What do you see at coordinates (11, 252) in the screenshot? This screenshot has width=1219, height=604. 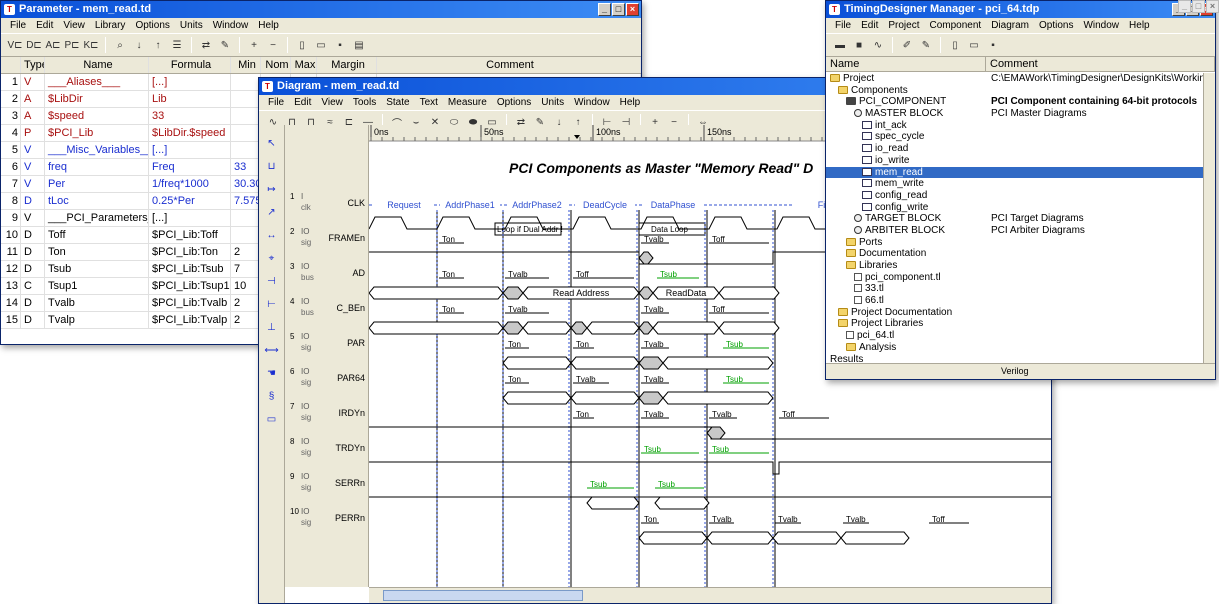 I see `row-number: 11` at bounding box center [11, 252].